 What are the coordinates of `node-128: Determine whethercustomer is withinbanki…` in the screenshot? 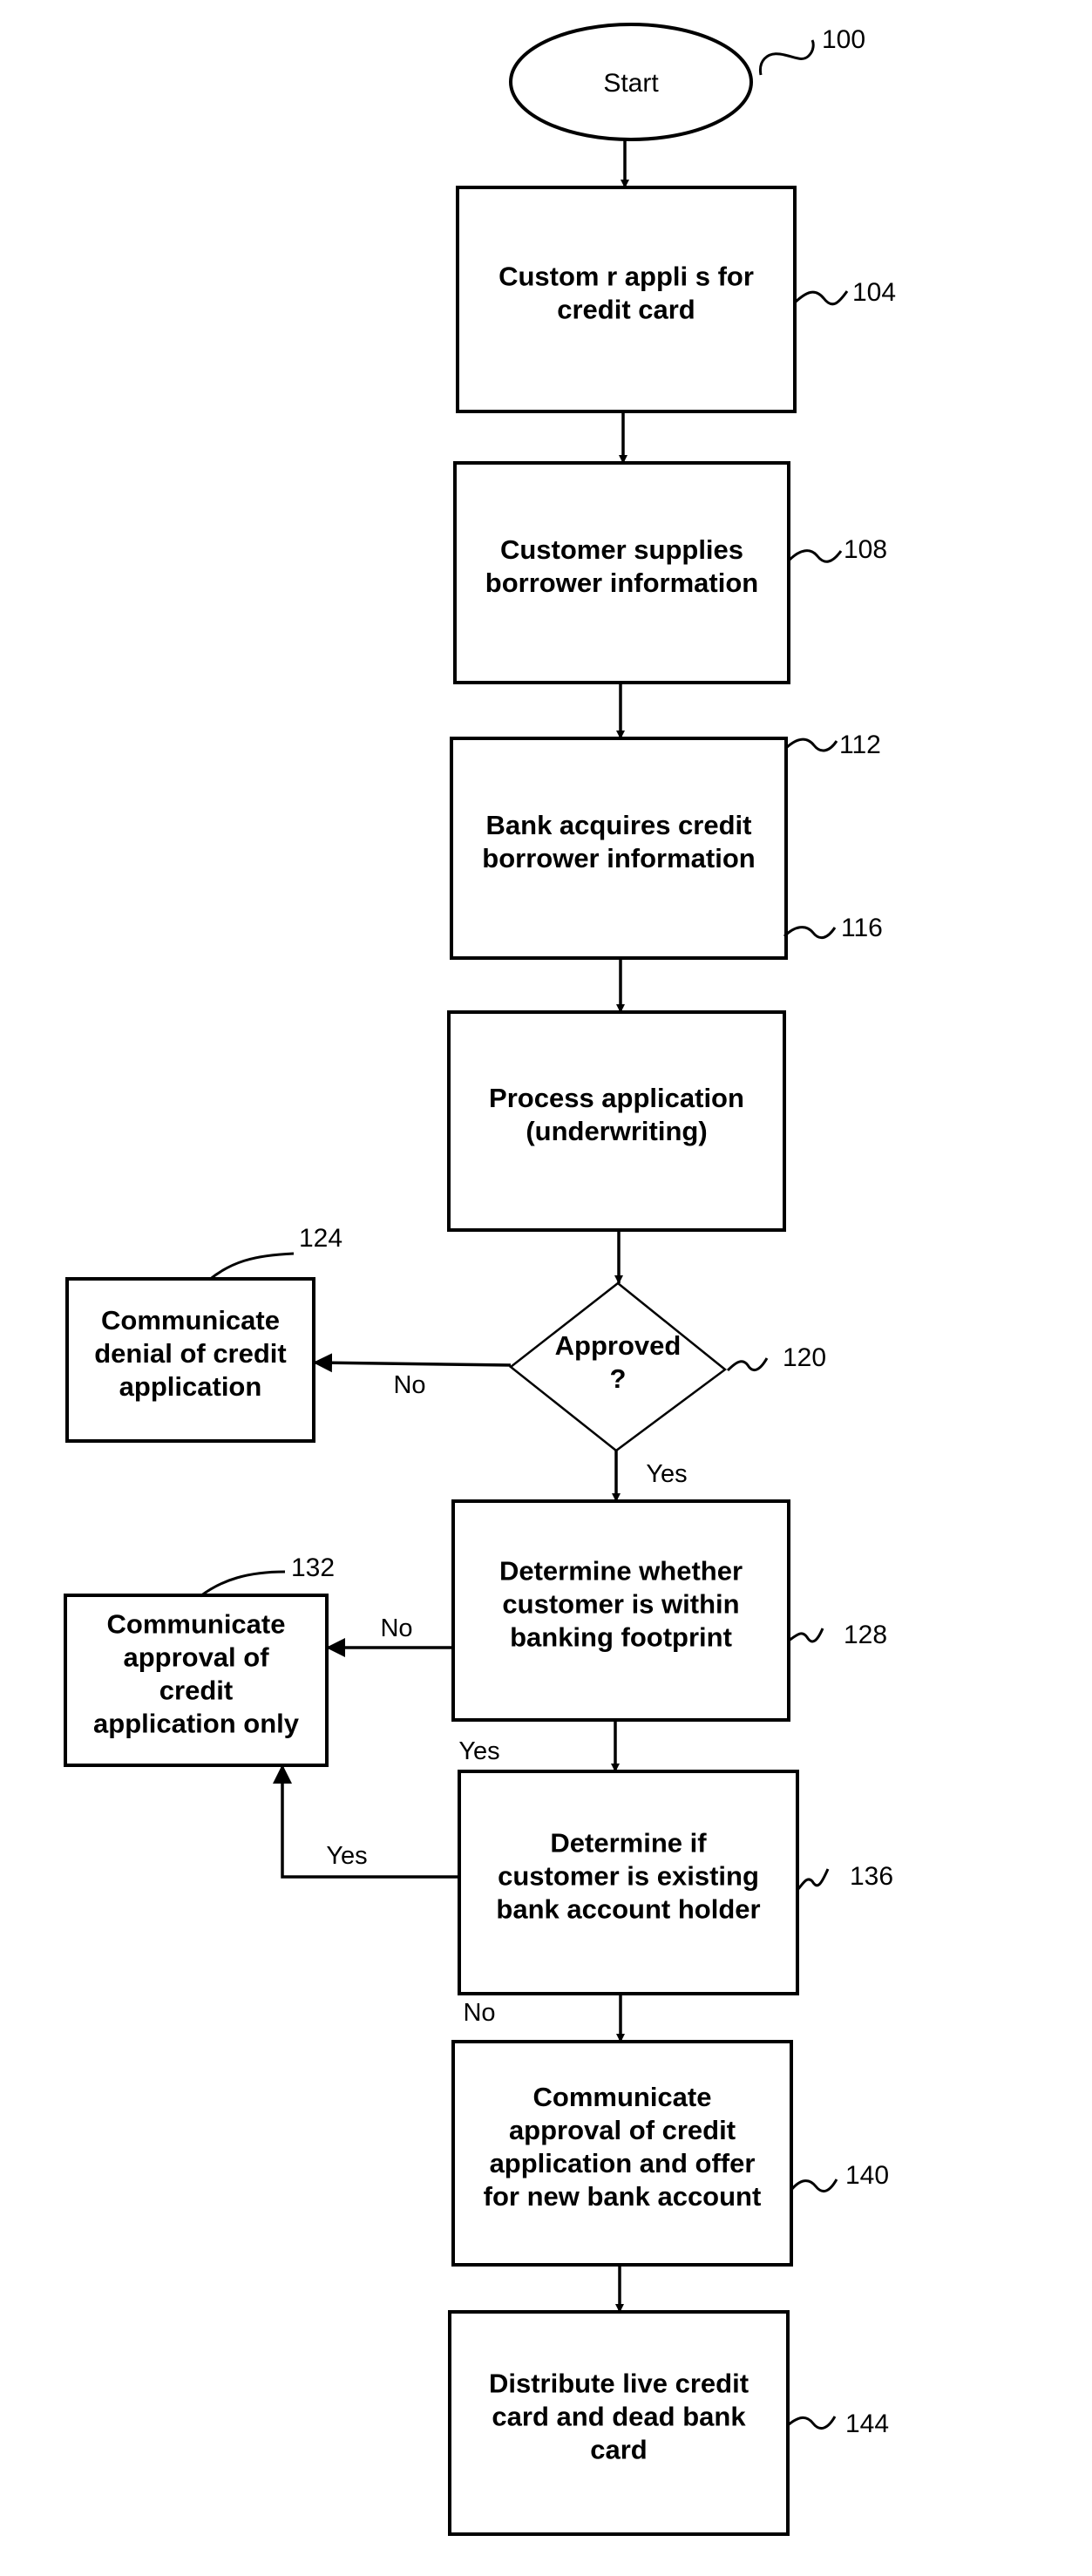 It's located at (620, 1611).